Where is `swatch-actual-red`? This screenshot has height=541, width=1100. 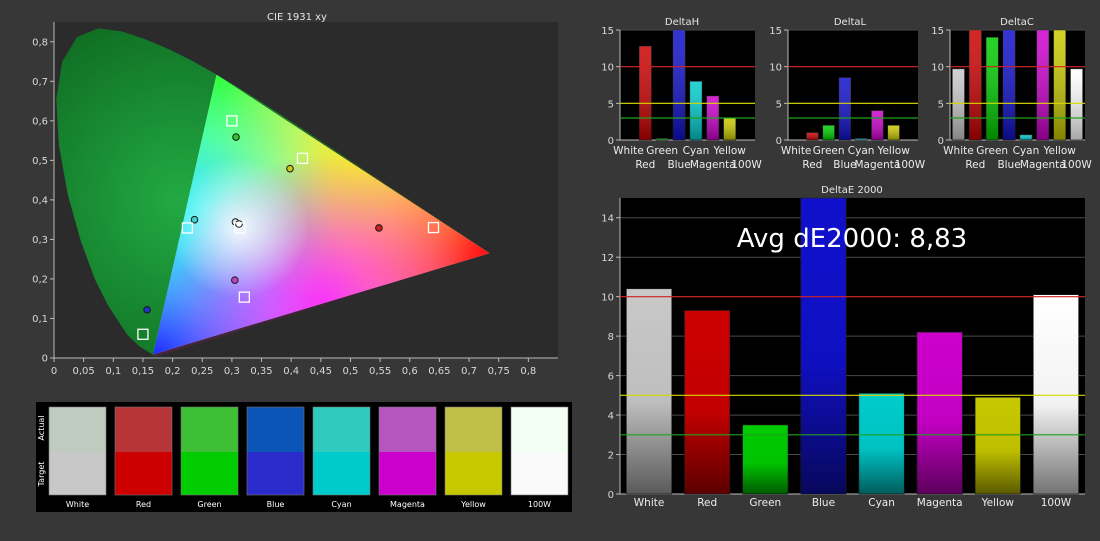 swatch-actual-red is located at coordinates (143, 429).